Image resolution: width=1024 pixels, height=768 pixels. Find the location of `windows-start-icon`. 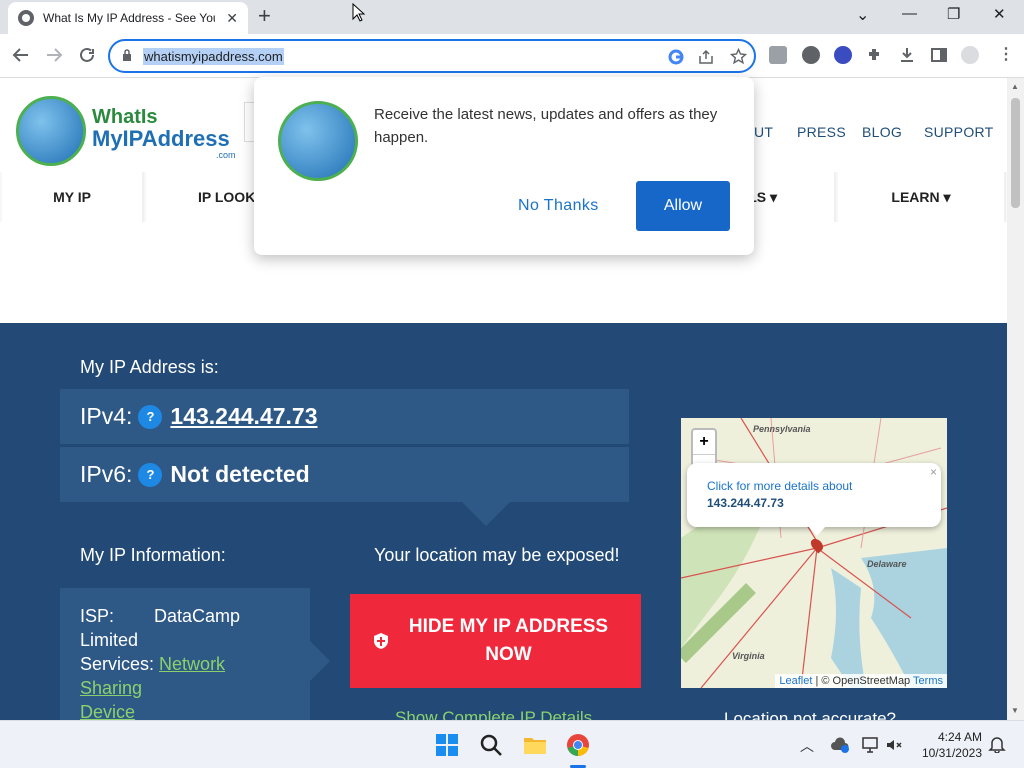

windows-start-icon is located at coordinates (447, 745).